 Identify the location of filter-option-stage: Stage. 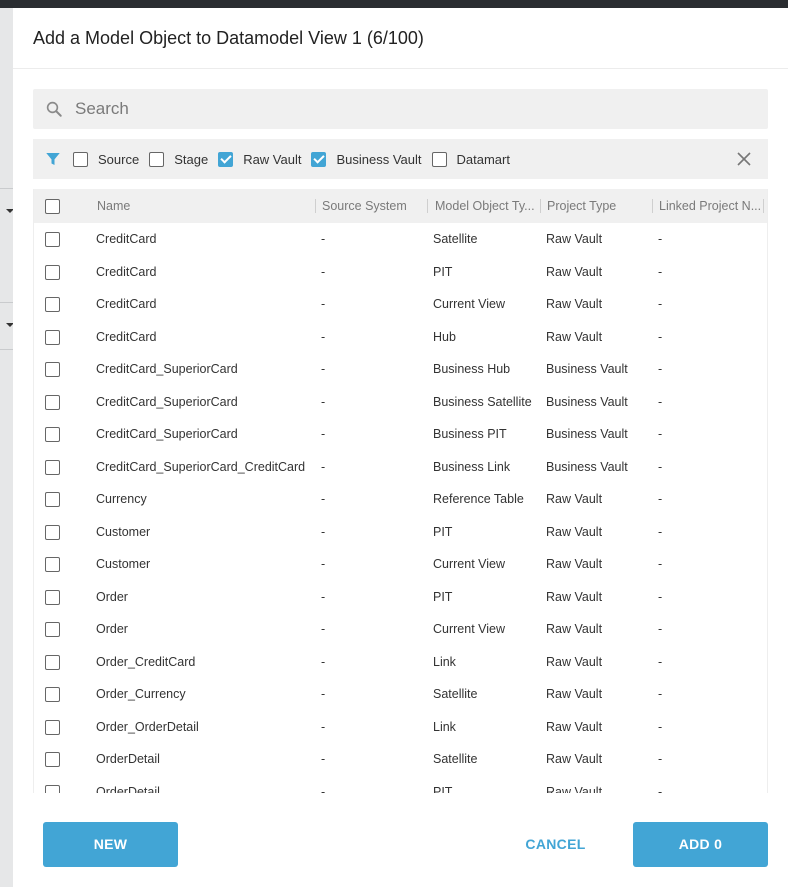
(179, 159).